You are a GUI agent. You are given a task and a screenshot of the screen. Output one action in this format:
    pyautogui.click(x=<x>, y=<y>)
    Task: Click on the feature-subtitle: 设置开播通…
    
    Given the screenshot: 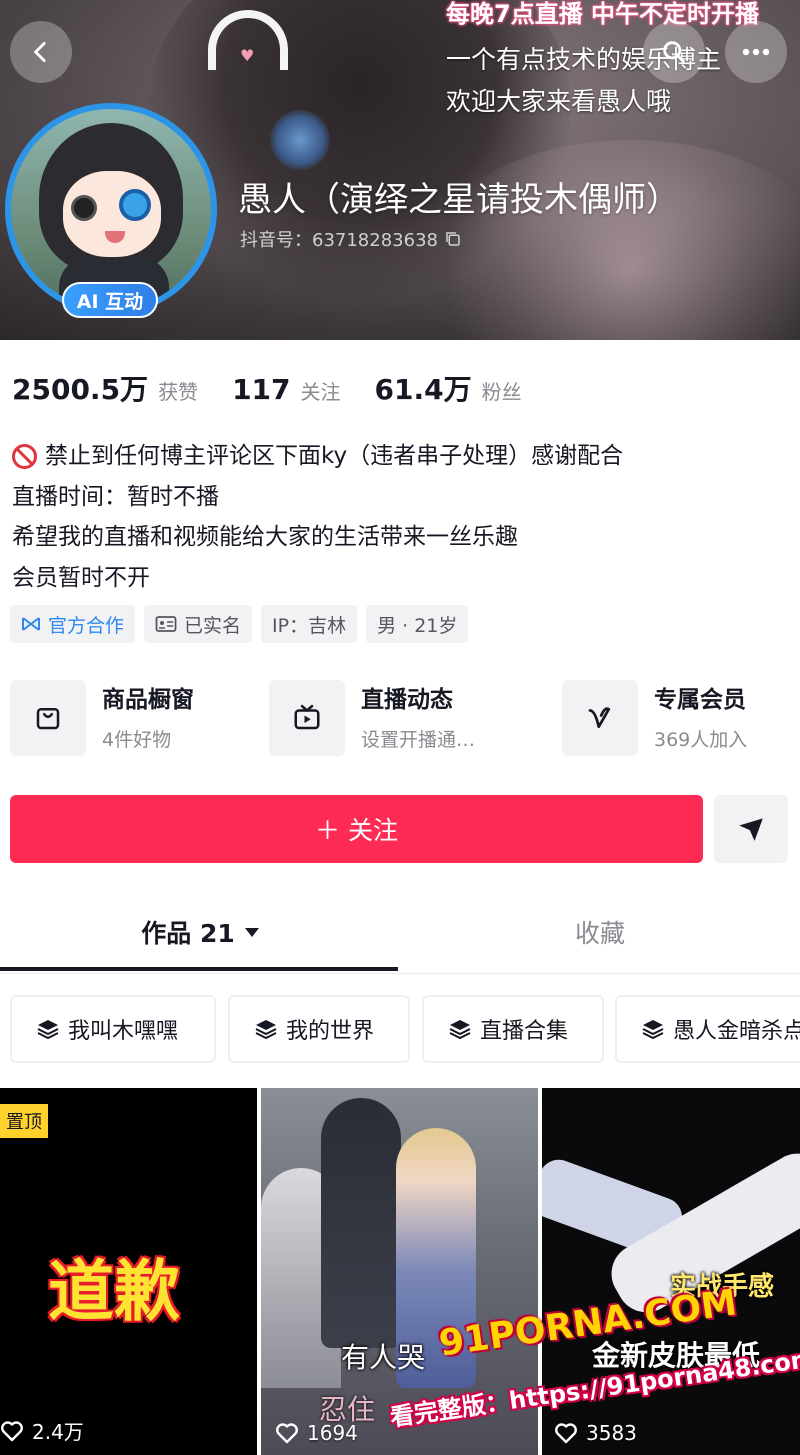 What is the action you would take?
    pyautogui.click(x=418, y=740)
    